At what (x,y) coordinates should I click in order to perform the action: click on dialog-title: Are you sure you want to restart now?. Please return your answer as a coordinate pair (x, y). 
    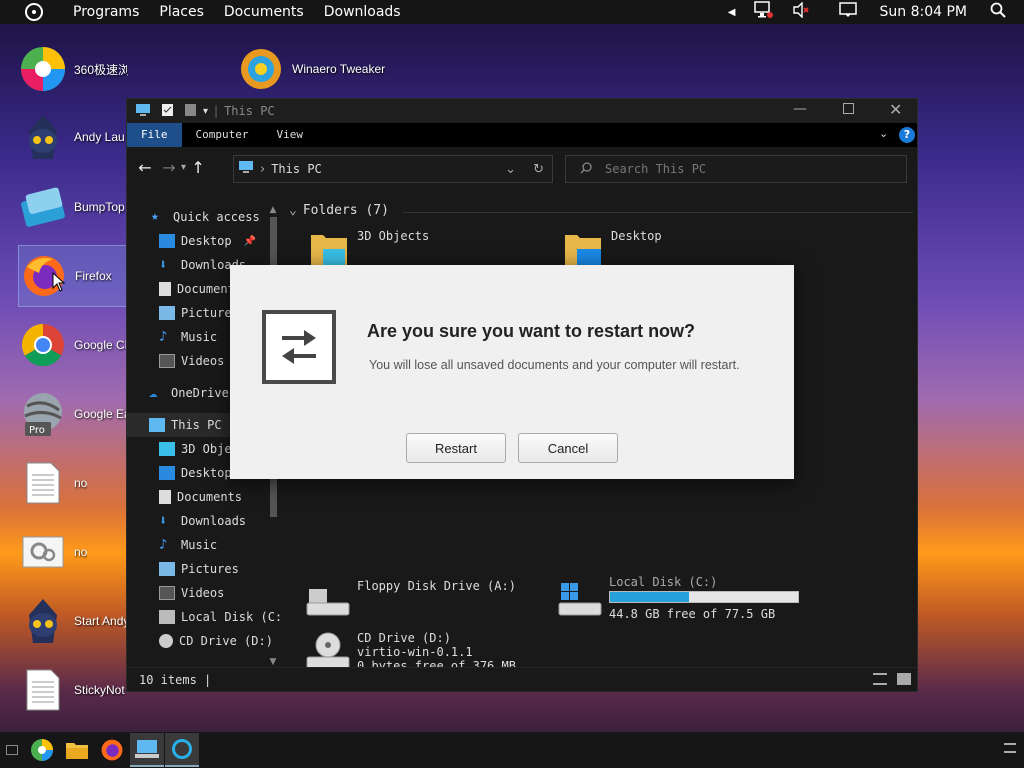
    Looking at the image, I should click on (531, 331).